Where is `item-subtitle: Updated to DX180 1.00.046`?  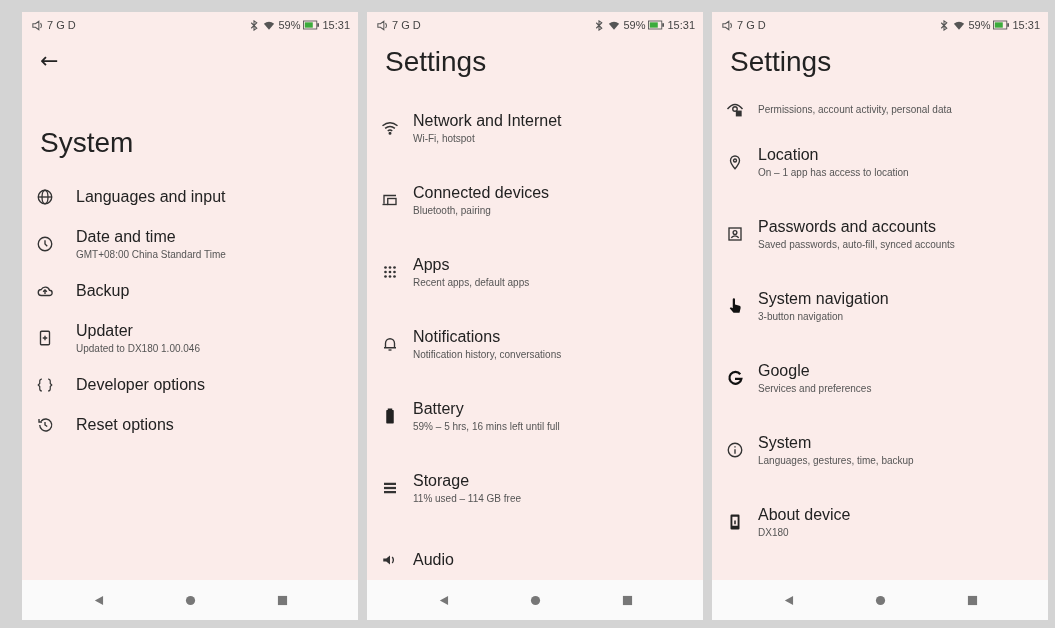
item-subtitle: Updated to DX180 1.00.046 is located at coordinates (138, 348).